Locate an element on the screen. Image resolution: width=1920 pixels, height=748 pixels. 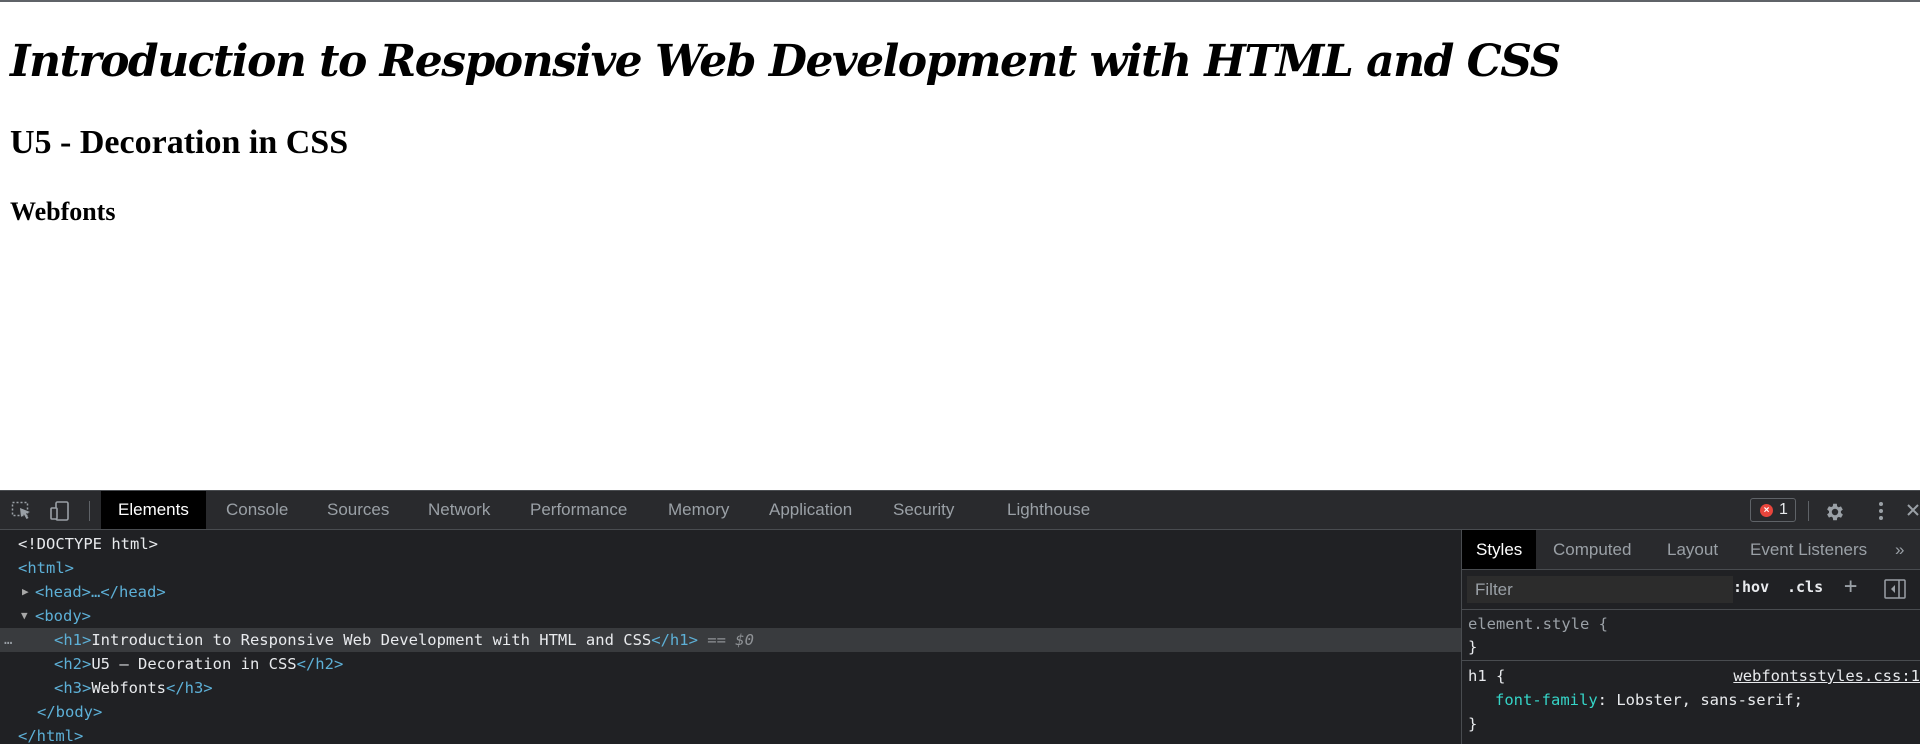
html-close-tag: </html> is located at coordinates (51, 736).